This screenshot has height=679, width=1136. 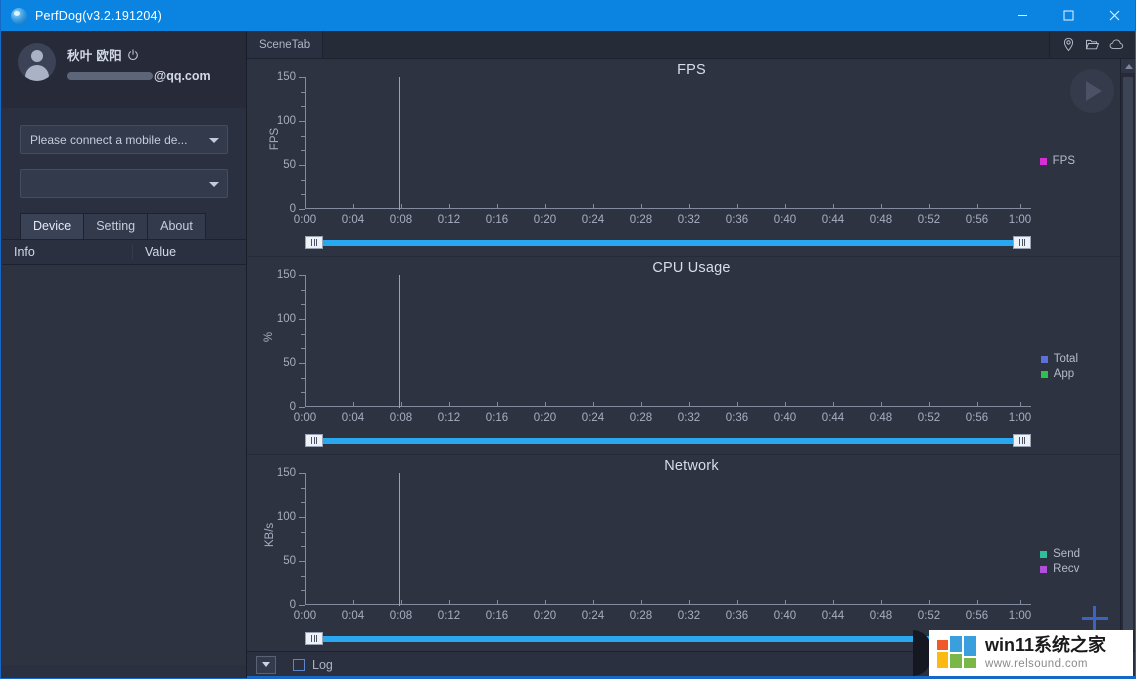 What do you see at coordinates (977, 616) in the screenshot?
I see `x-tick-label: 0:56` at bounding box center [977, 616].